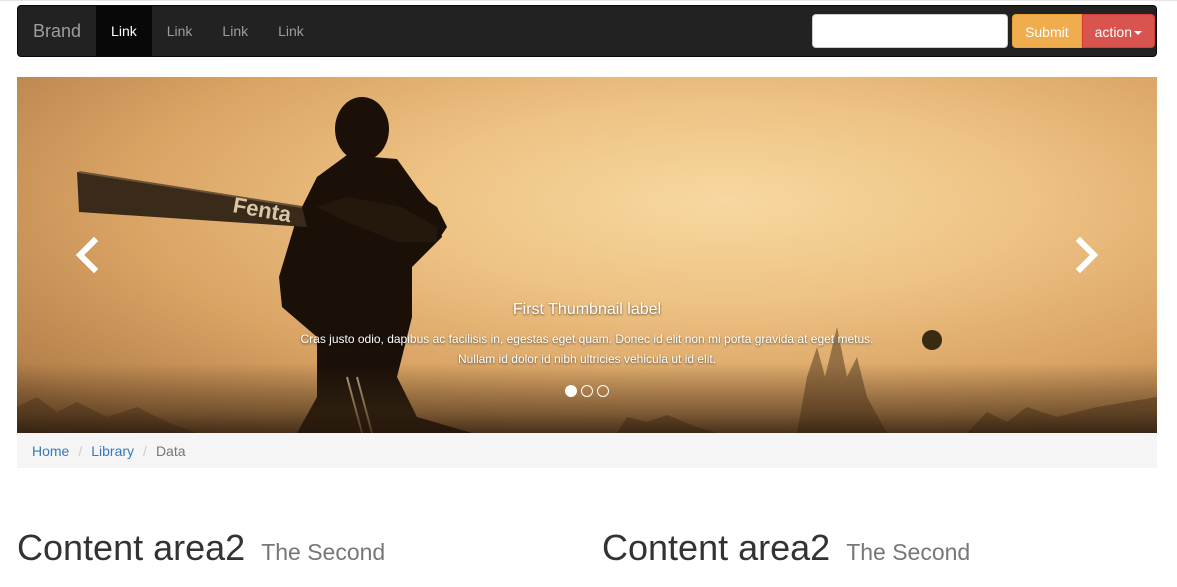 The height and width of the screenshot is (587, 1177). I want to click on action-label: action, so click(1113, 32).